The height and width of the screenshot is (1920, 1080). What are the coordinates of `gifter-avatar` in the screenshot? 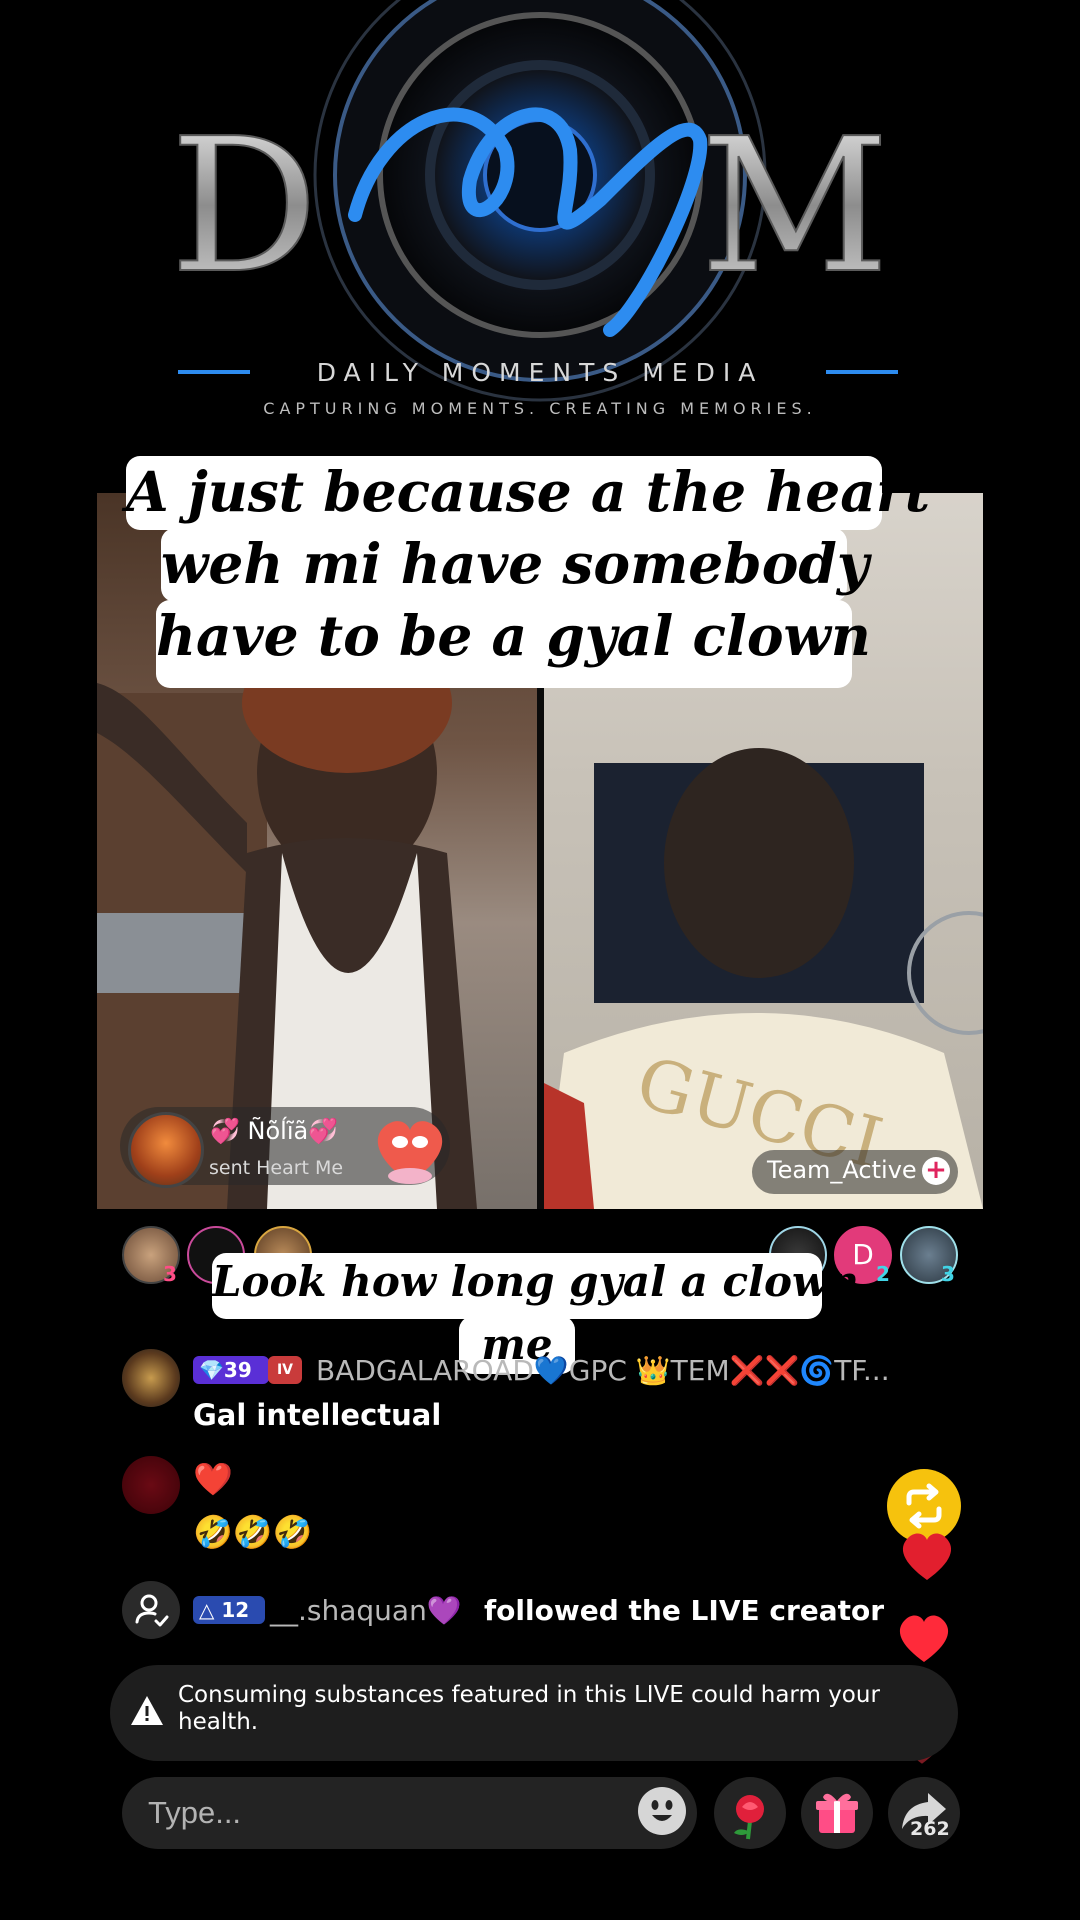 It's located at (166, 1150).